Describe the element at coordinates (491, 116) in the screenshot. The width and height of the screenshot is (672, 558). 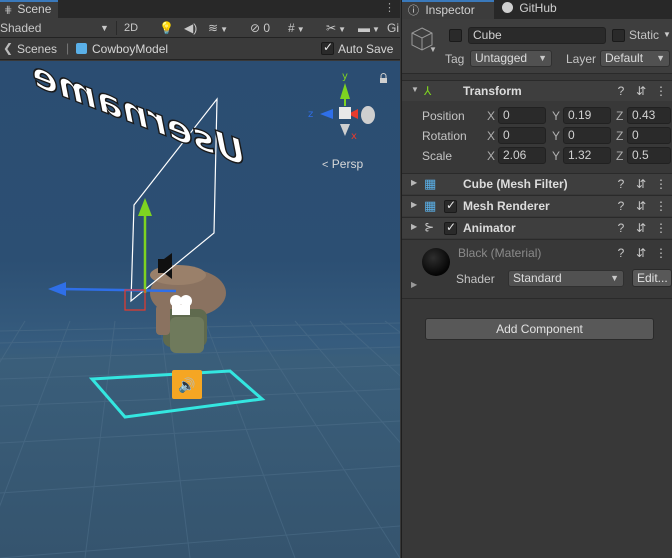
I see `position-x-axis: X` at that location.